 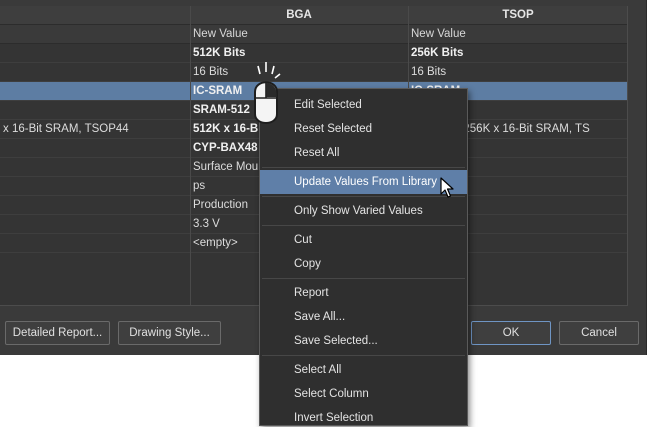 I want to click on arrow-cursor-icon, so click(x=447, y=187).